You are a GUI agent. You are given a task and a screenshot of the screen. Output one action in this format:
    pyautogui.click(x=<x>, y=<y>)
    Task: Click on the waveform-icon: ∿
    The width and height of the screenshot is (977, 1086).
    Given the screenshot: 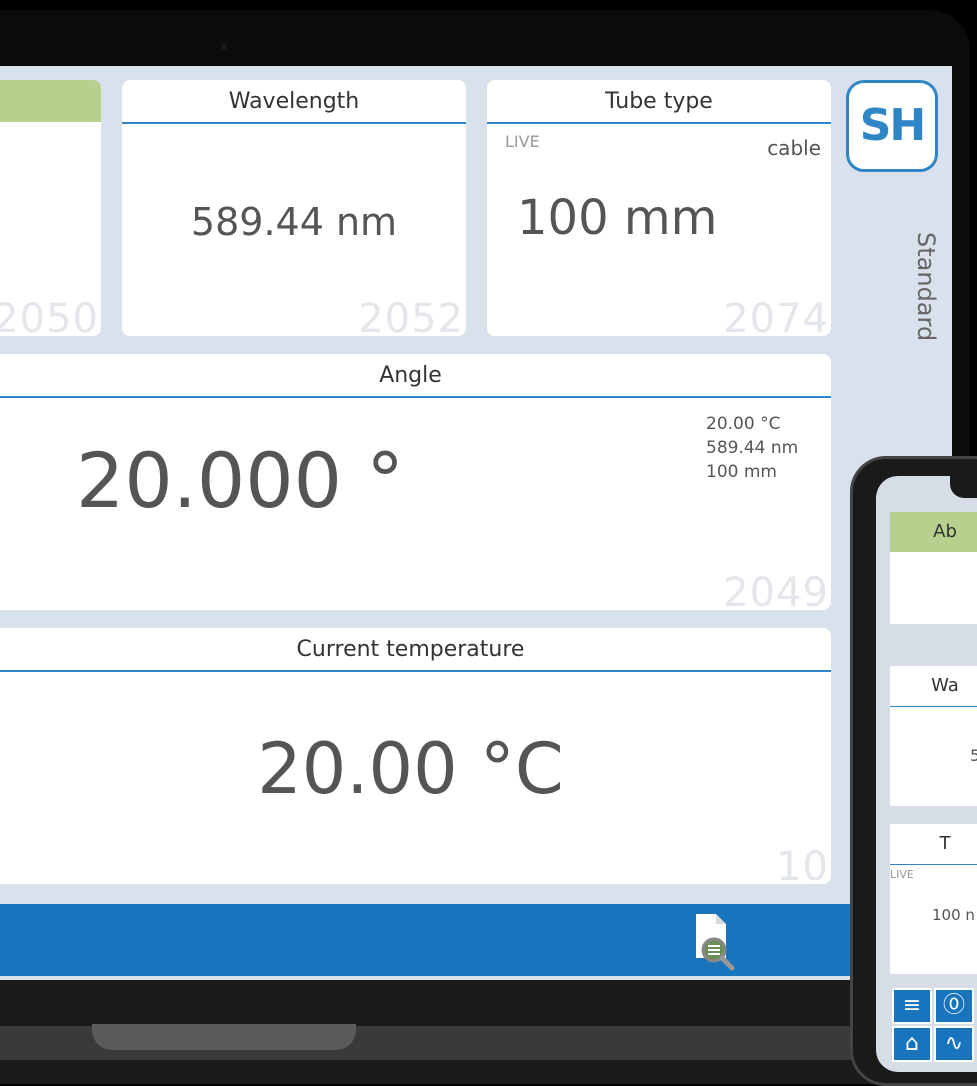 What is the action you would take?
    pyautogui.click(x=954, y=1044)
    